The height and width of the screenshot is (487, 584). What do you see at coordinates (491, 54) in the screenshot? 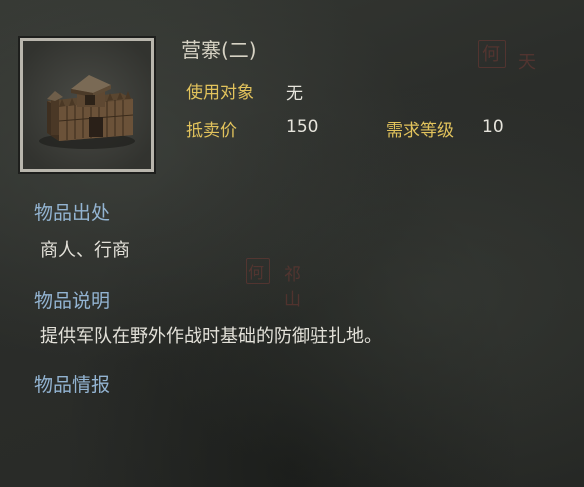
I see `map-mark-he-1: 何` at bounding box center [491, 54].